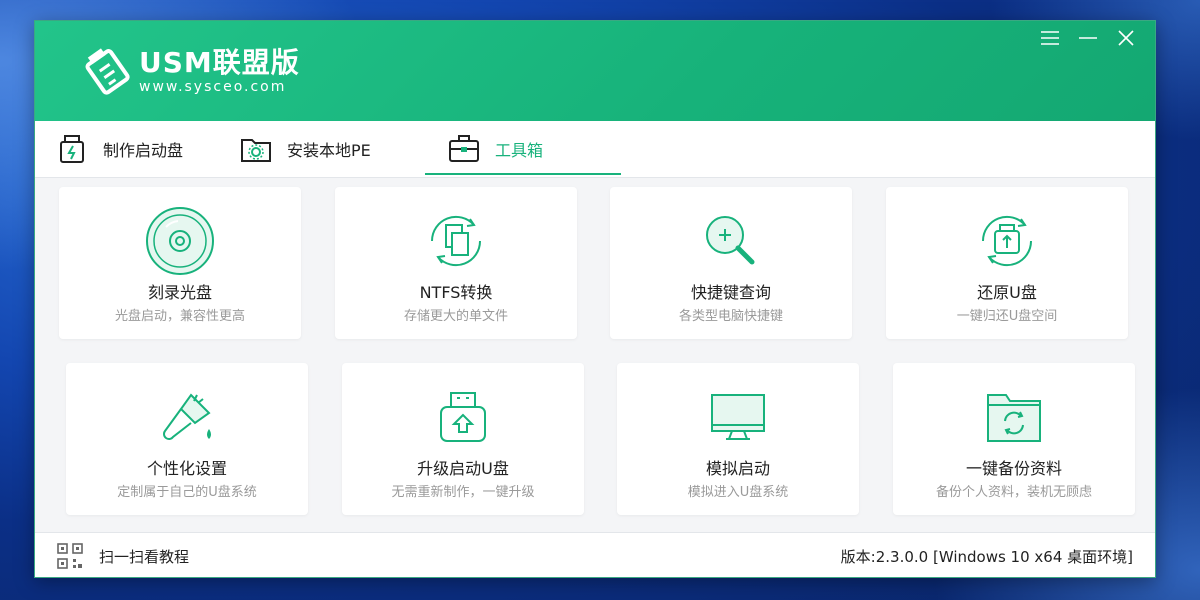  I want to click on logo-icon, so click(107, 71).